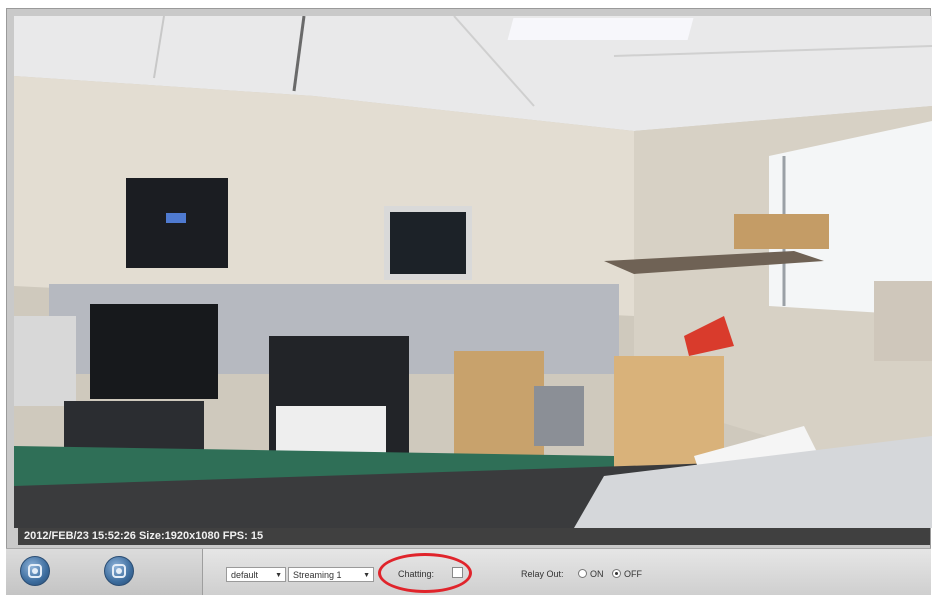 This screenshot has height=600, width=937. I want to click on relay-off-radio, so click(616, 573).